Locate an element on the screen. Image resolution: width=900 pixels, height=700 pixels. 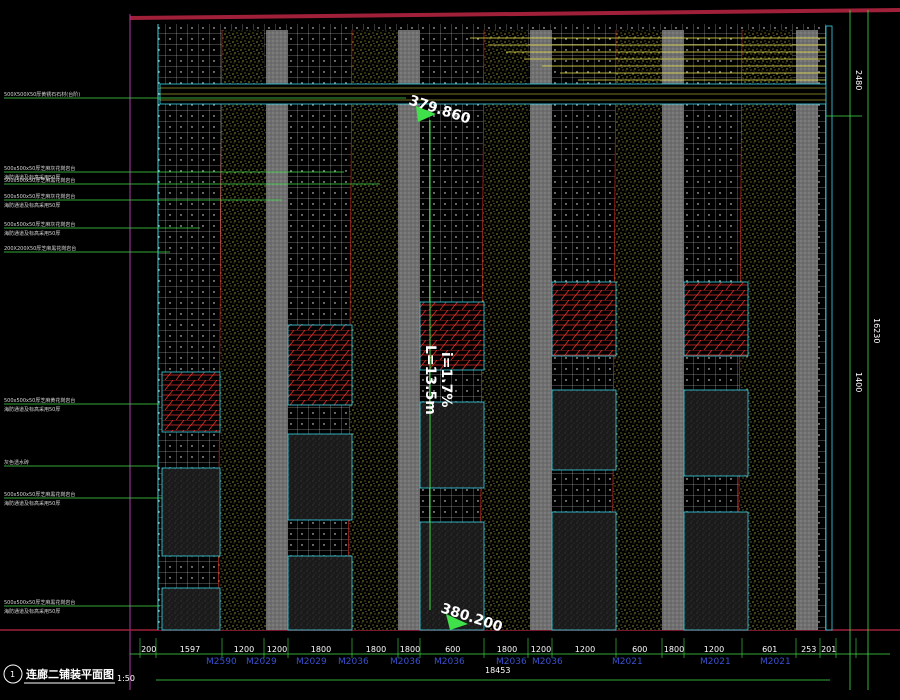
dim-bottom-value: 201 is located at coordinates (828, 649).